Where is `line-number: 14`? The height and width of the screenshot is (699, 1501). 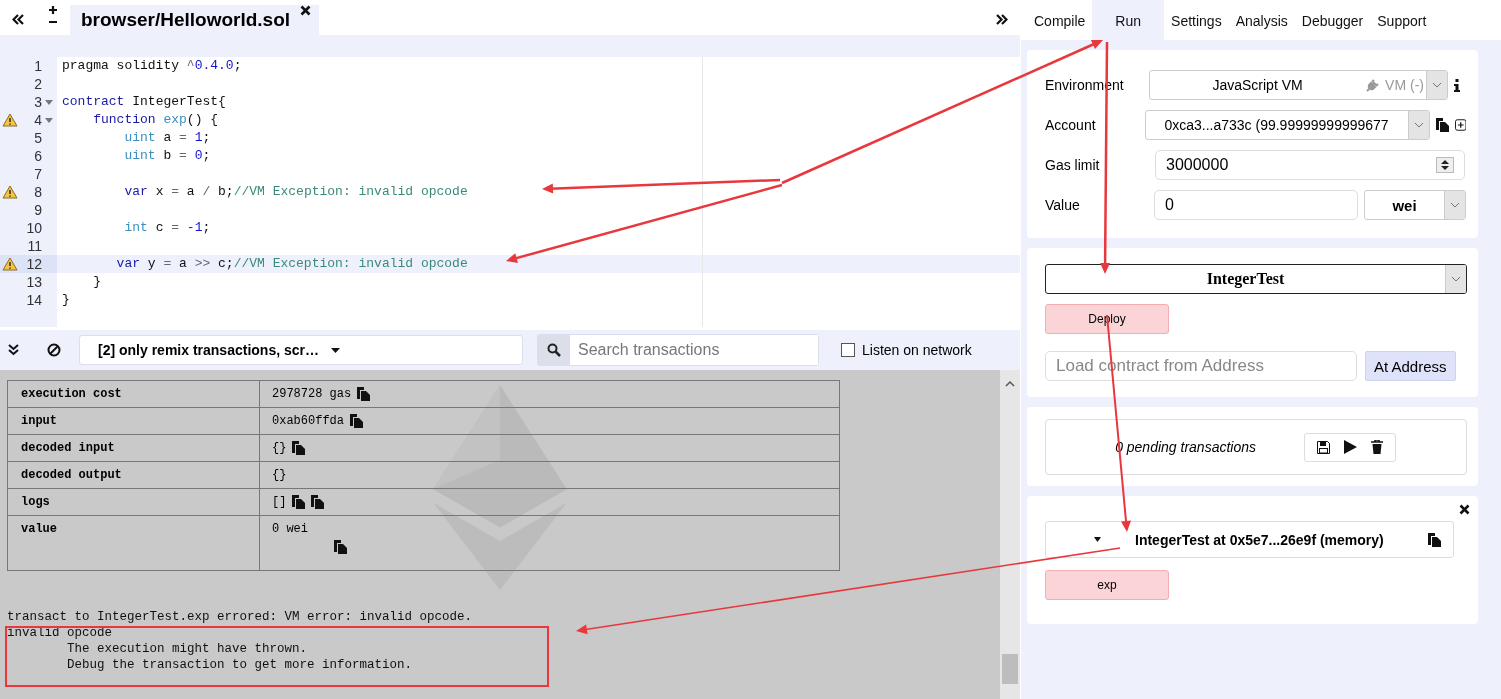
line-number: 14 is located at coordinates (33, 300).